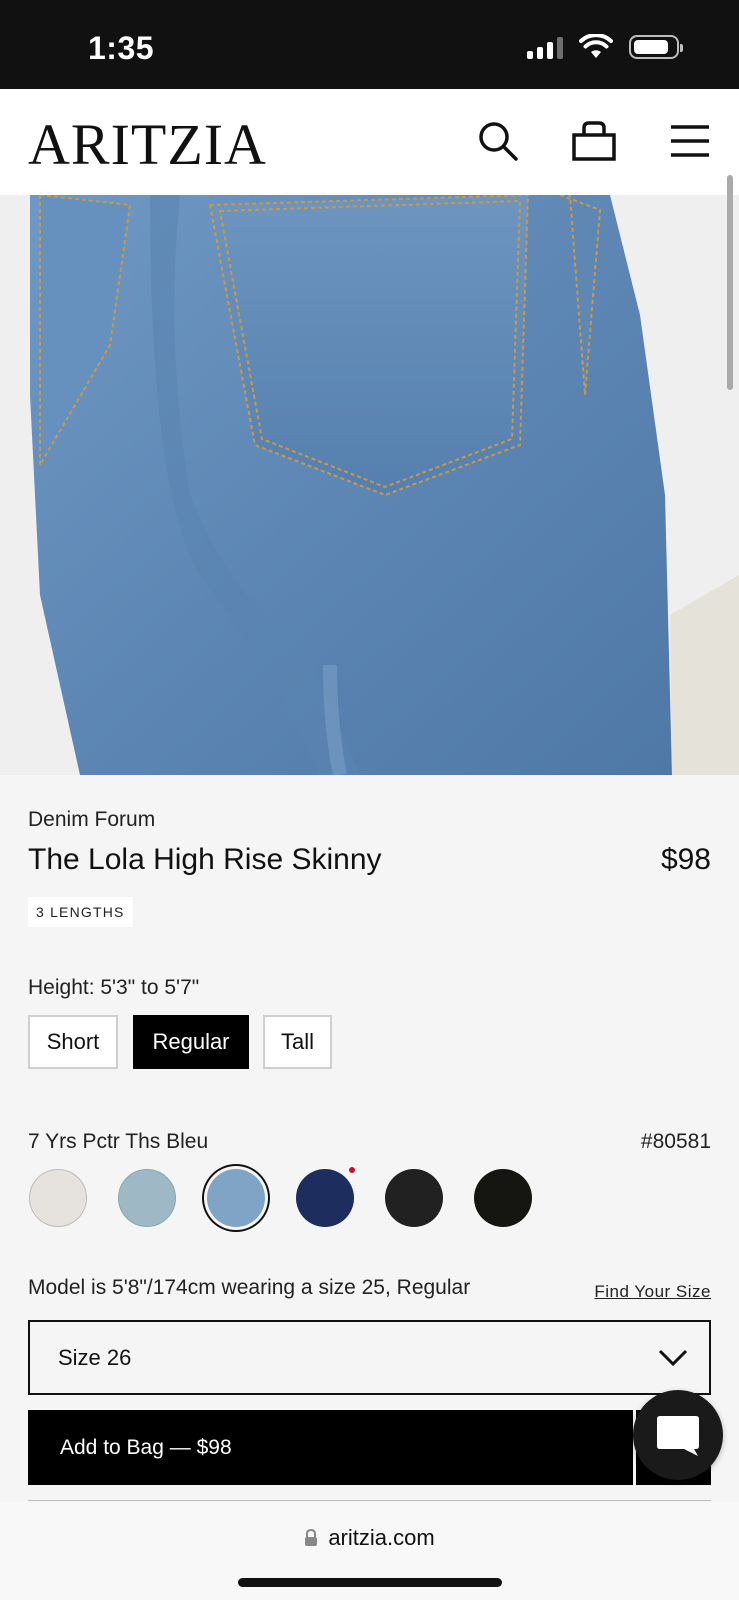 The width and height of the screenshot is (739, 1600). I want to click on new-color-dot, so click(352, 1170).